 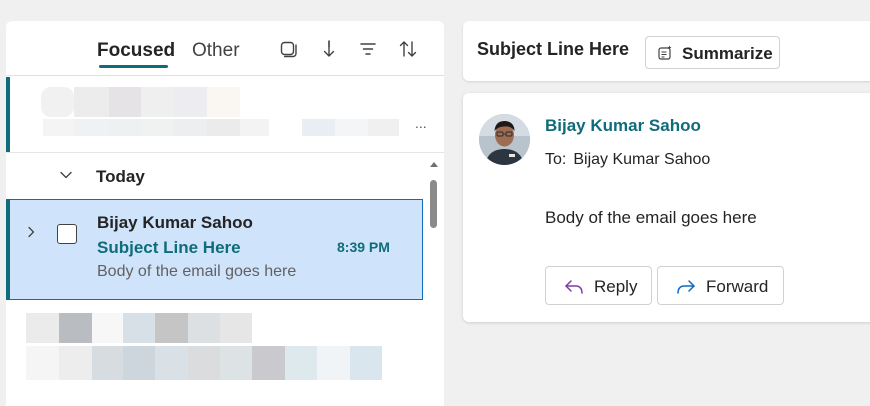 What do you see at coordinates (175, 222) in the screenshot?
I see `message-sender: Bijay Kumar Sahoo` at bounding box center [175, 222].